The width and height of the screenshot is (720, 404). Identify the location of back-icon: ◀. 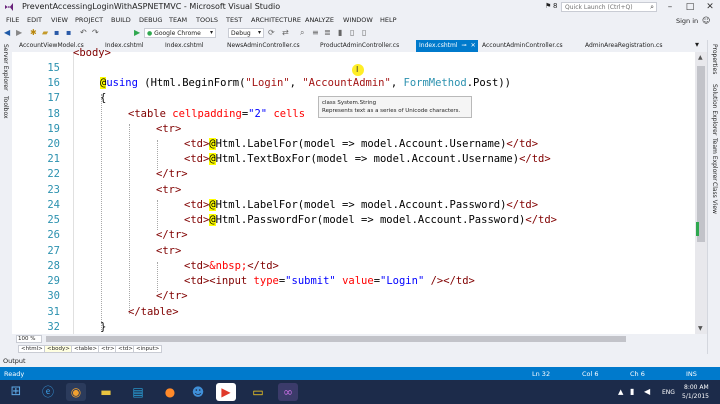
(7, 32).